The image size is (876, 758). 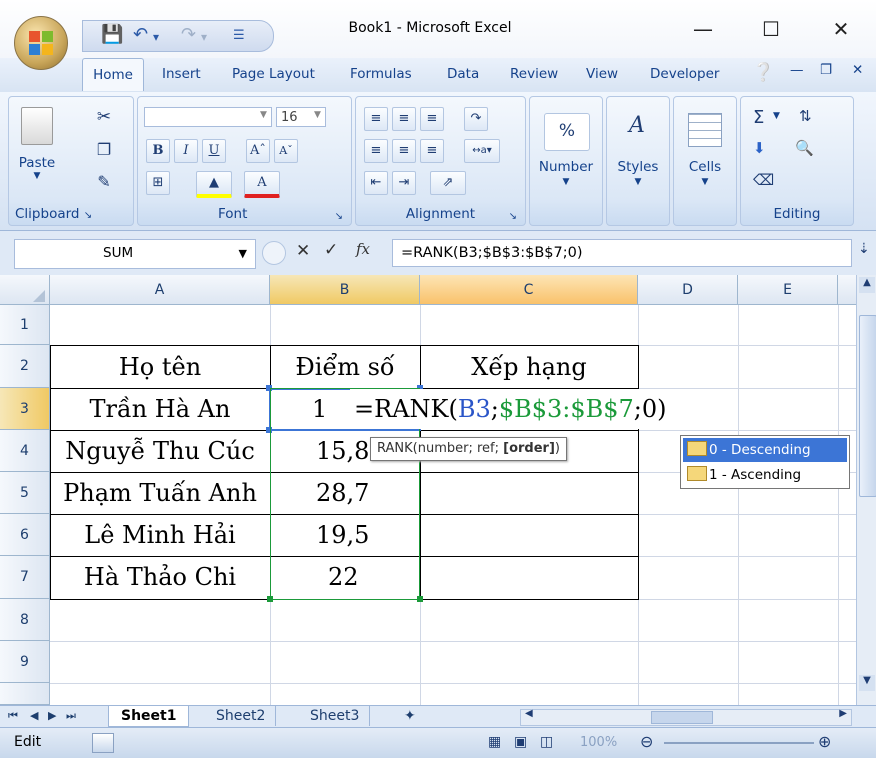 I want to click on styles-group: A Styles ▼, so click(x=638, y=161).